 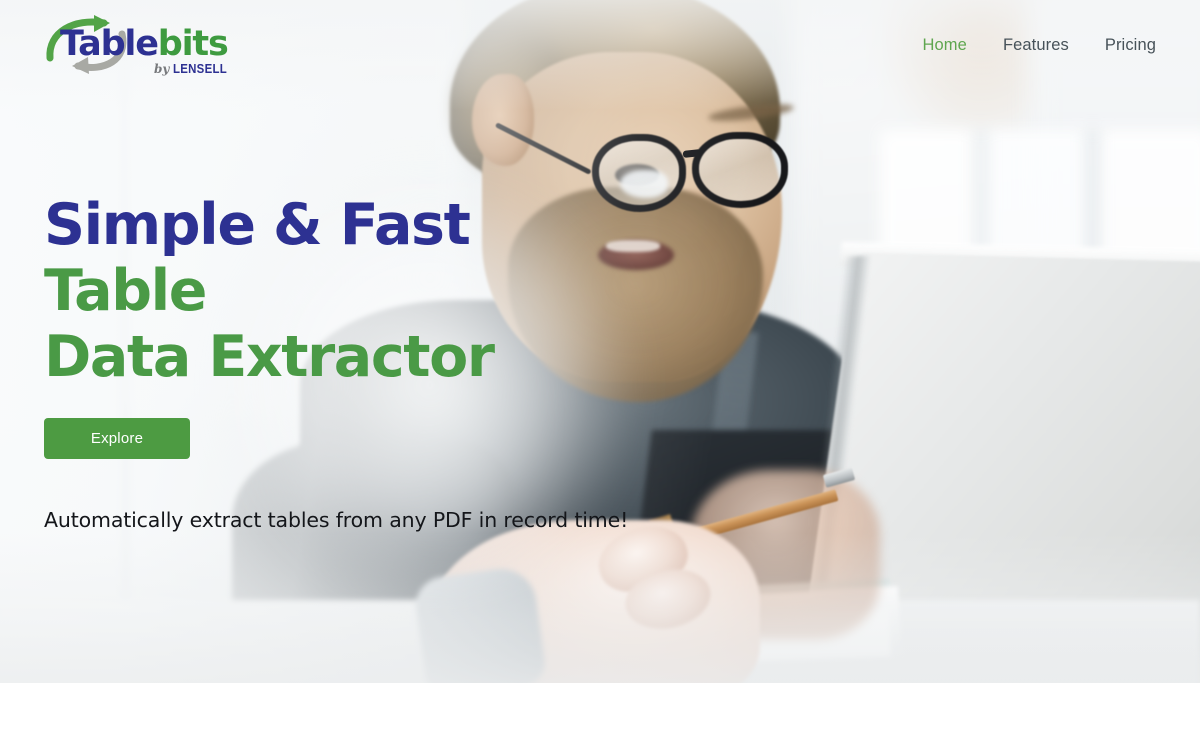 I want to click on page-body-below-hero, so click(x=600, y=716).